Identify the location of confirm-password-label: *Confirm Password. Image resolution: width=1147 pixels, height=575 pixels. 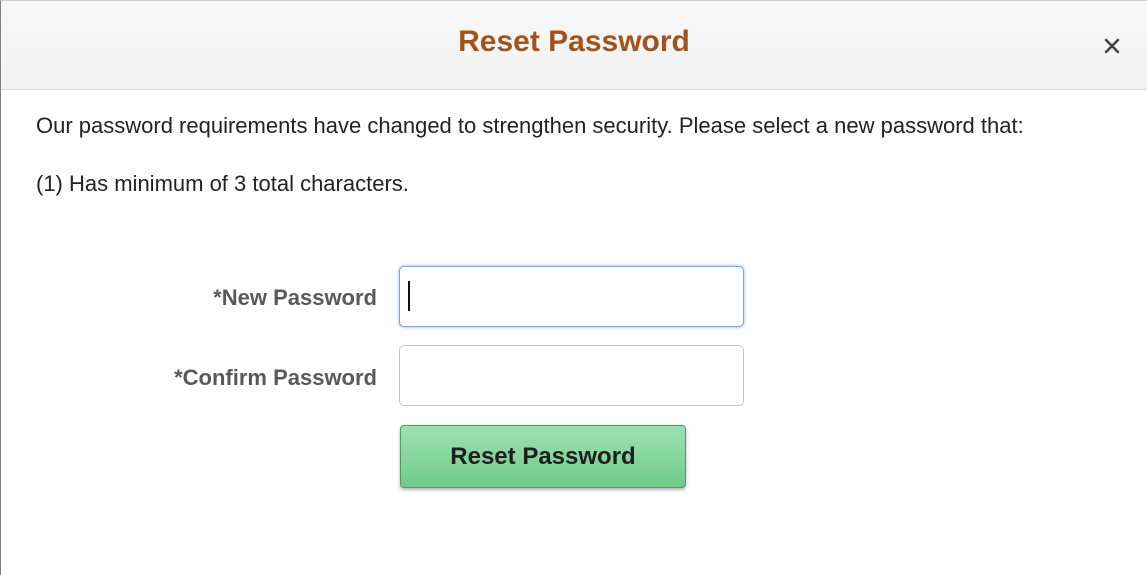
(275, 377).